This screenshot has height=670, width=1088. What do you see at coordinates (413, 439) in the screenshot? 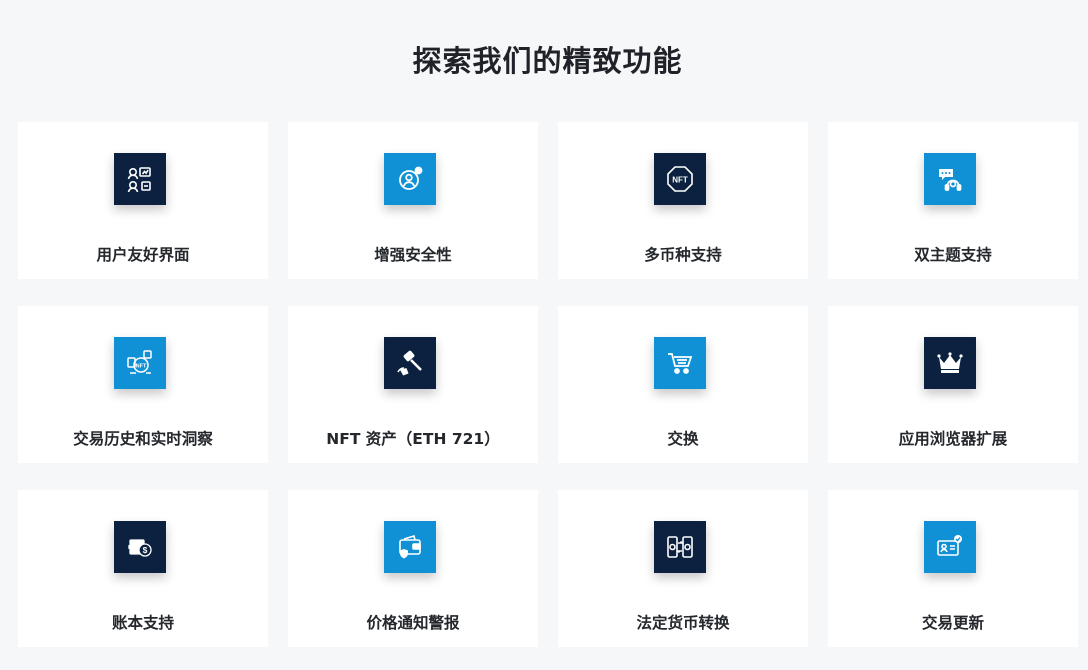
I see `feature-label: NFT 资产（ETH 721）` at bounding box center [413, 439].